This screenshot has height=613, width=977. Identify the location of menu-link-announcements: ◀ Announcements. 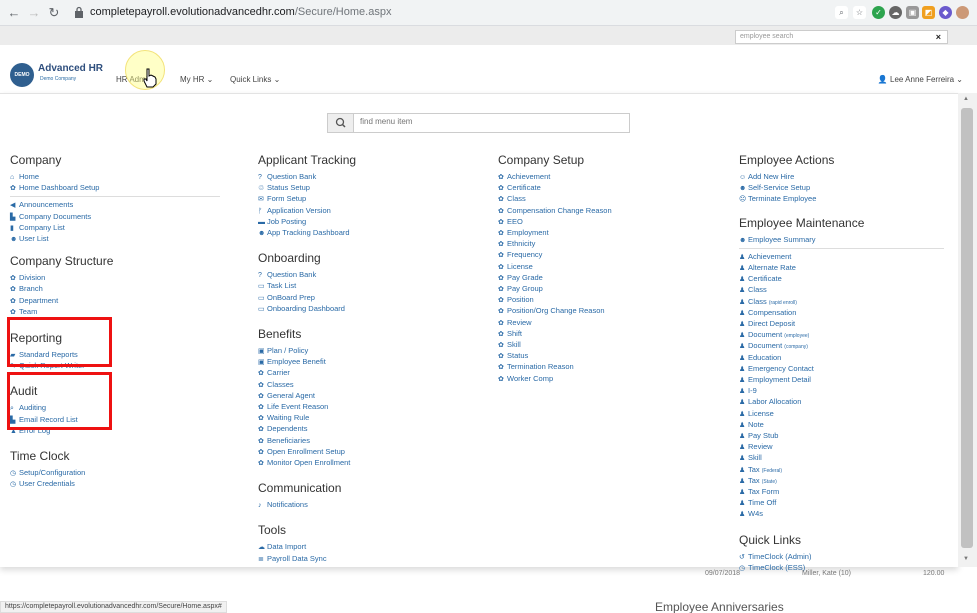
(115, 205).